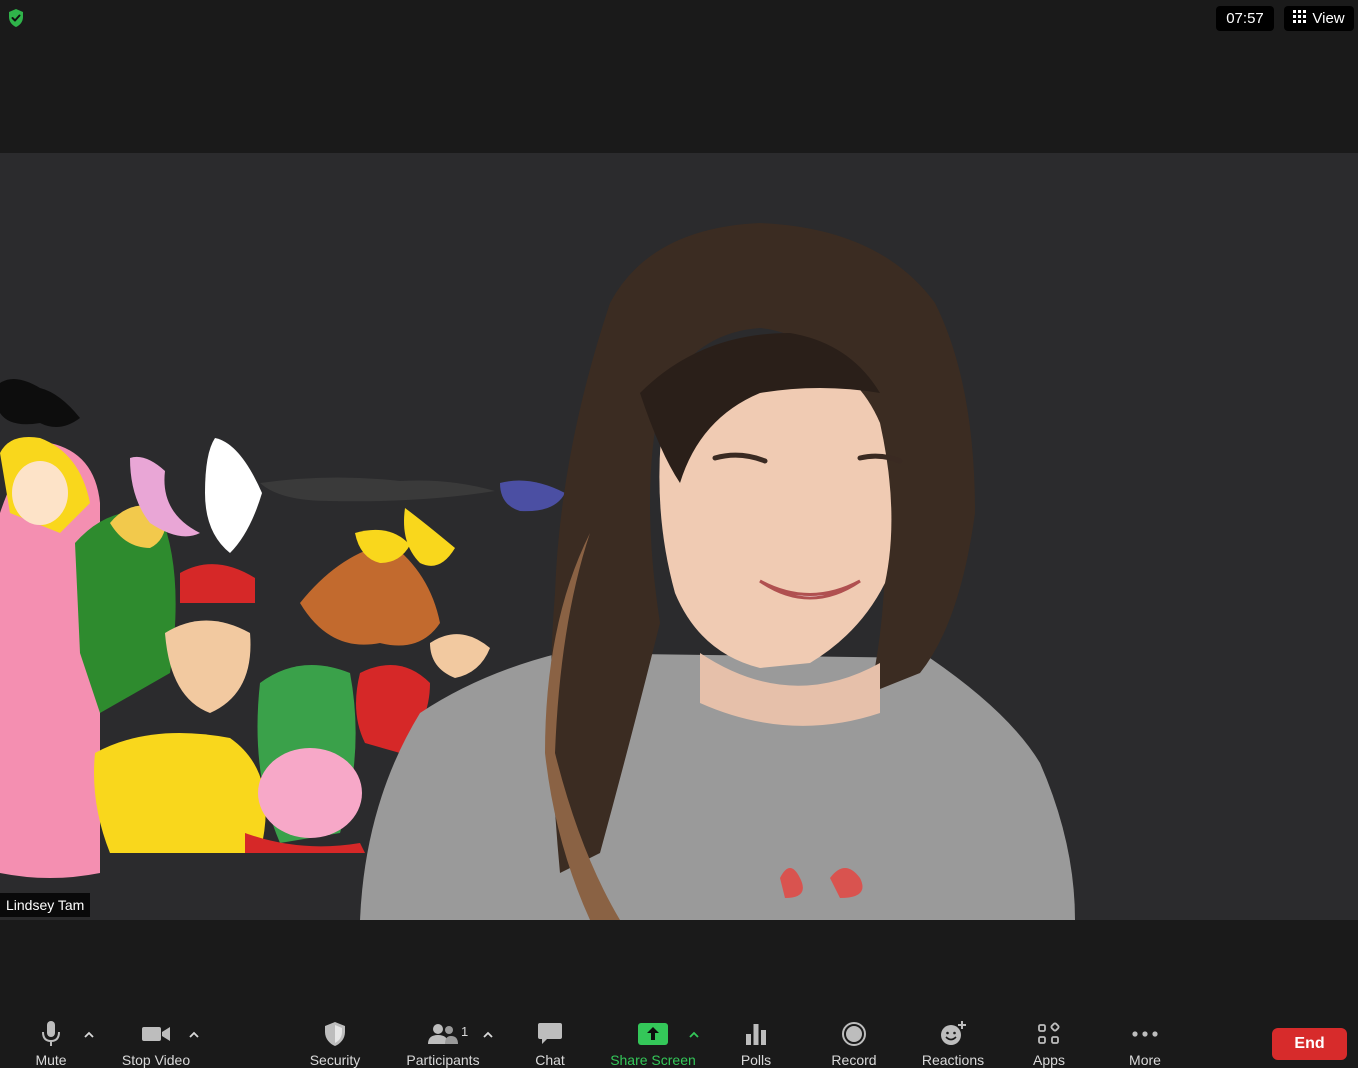 This screenshot has height=1068, width=1358. I want to click on security-button: Security, so click(335, 1043).